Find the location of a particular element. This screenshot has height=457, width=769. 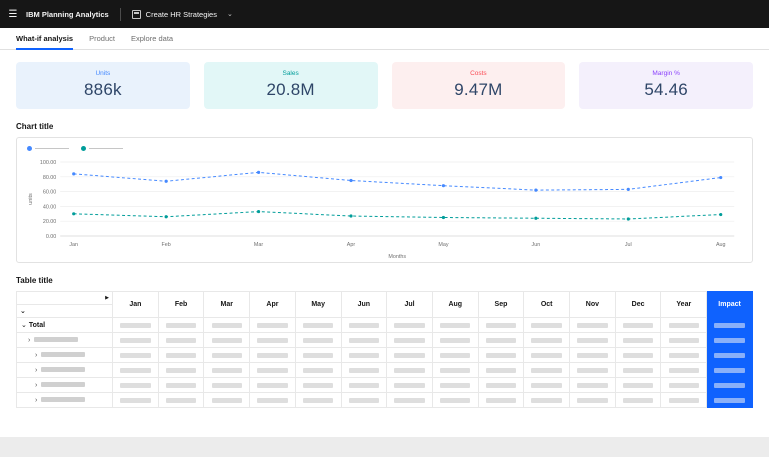

column-header-aug: Aug is located at coordinates (455, 304).